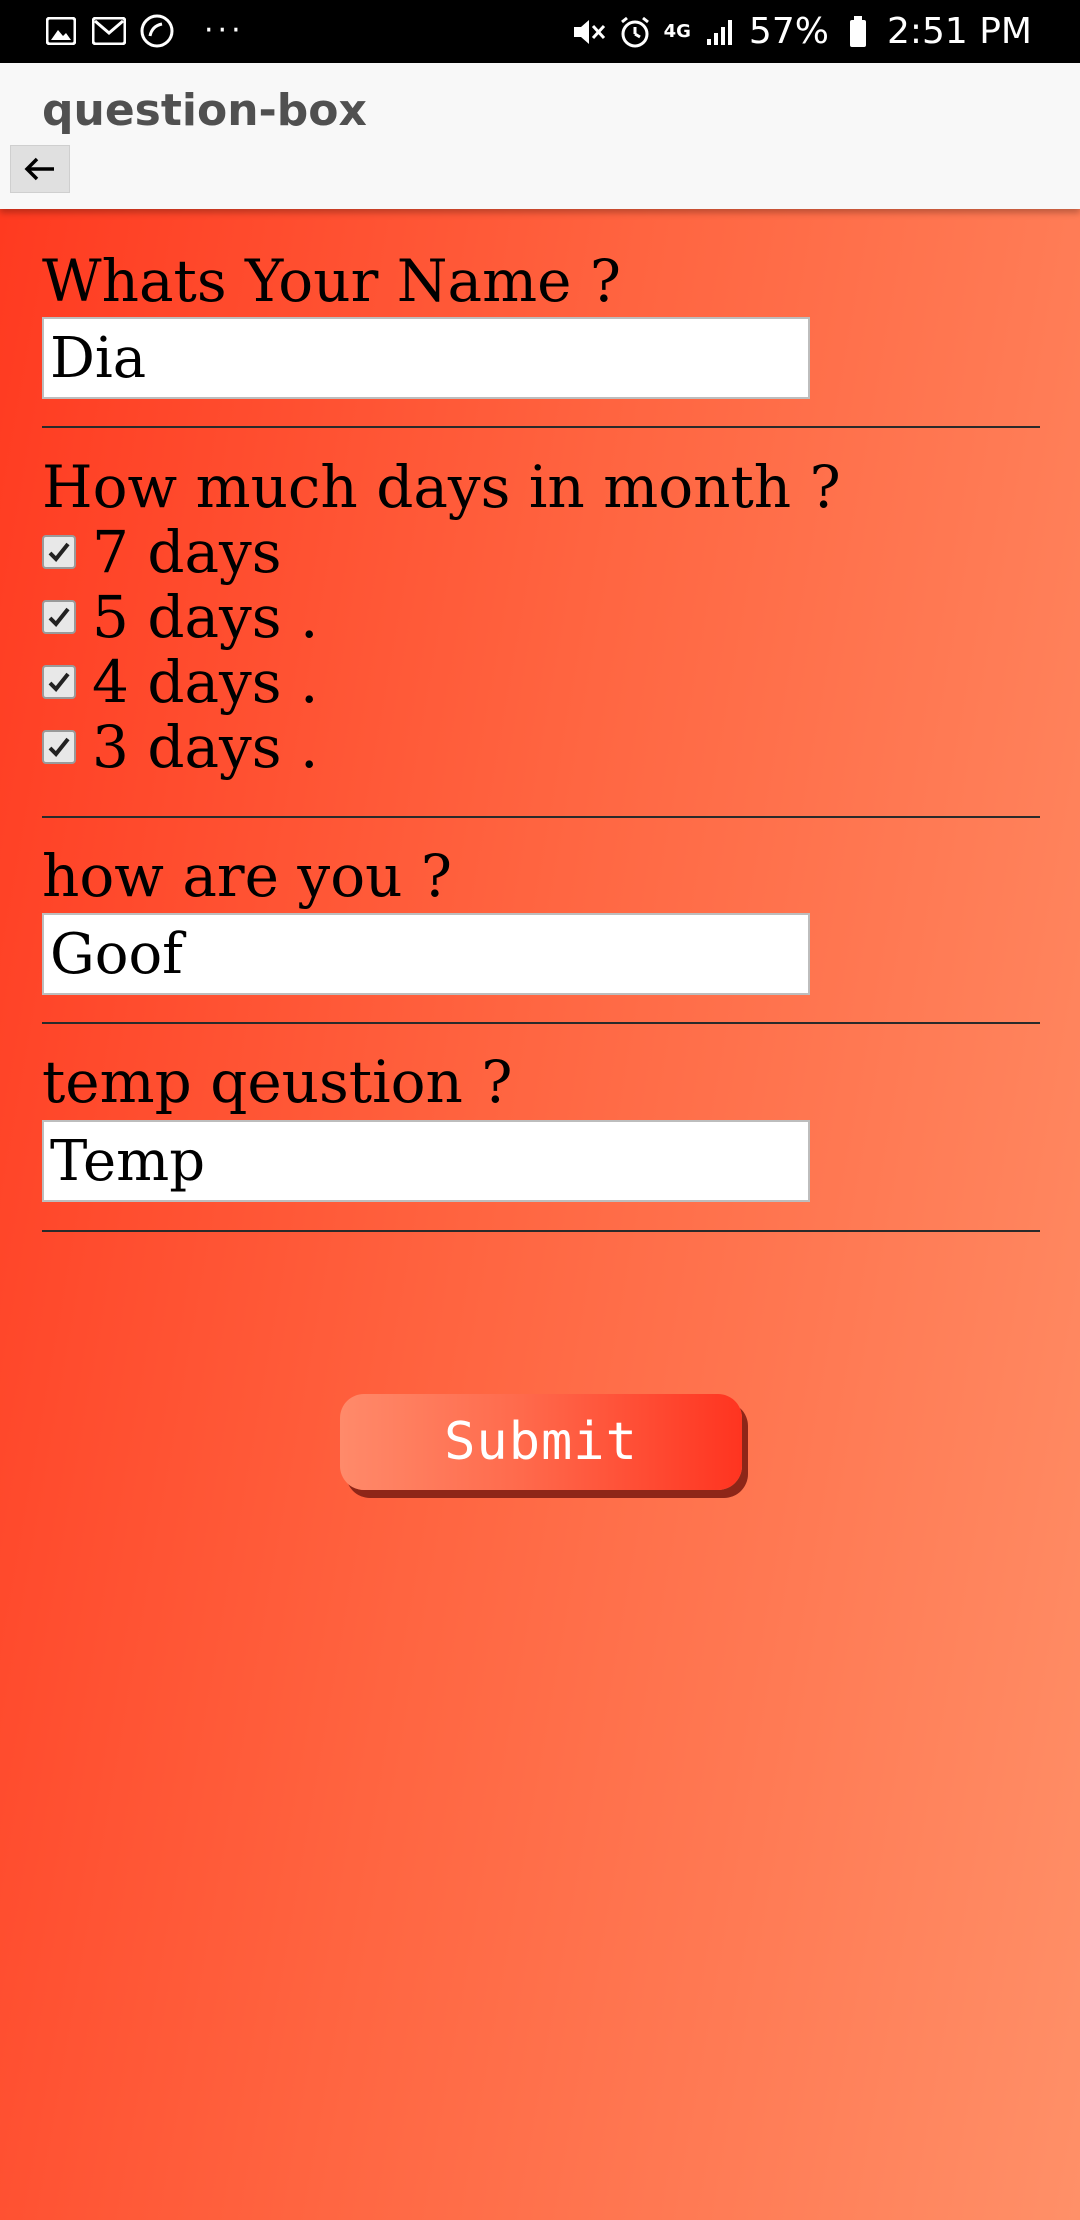  What do you see at coordinates (635, 32) in the screenshot?
I see `alarm-icon` at bounding box center [635, 32].